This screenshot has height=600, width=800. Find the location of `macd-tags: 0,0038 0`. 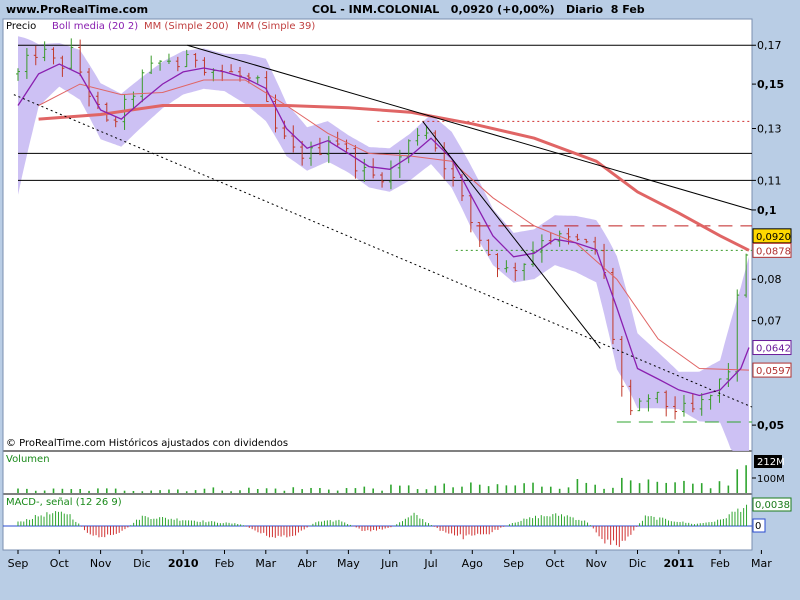

macd-tags: 0,0038 0 is located at coordinates (772, 515).